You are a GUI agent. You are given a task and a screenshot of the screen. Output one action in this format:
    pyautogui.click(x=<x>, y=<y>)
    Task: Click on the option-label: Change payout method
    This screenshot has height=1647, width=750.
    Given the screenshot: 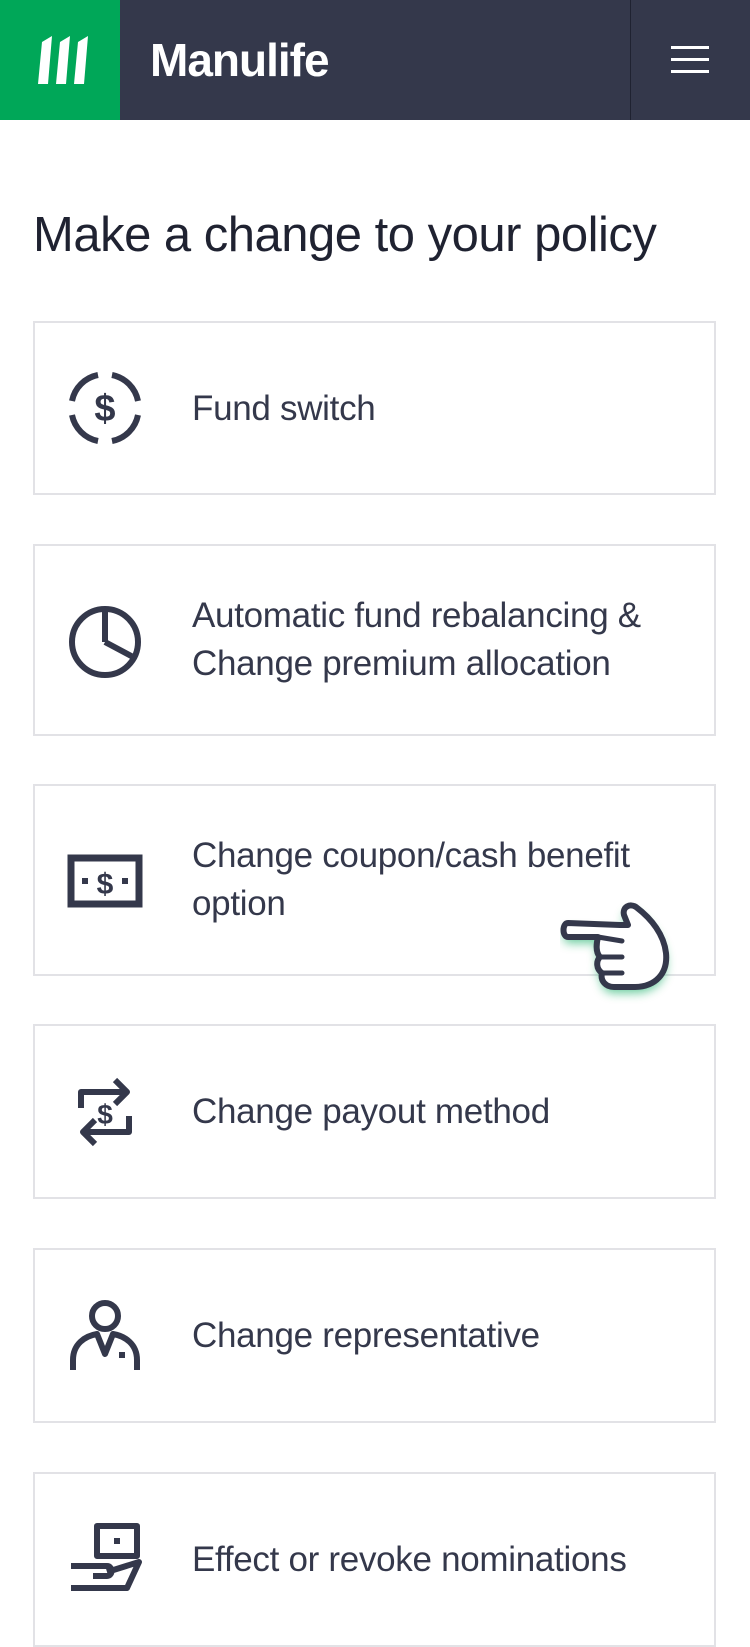 What is the action you would take?
    pyautogui.click(x=371, y=1111)
    